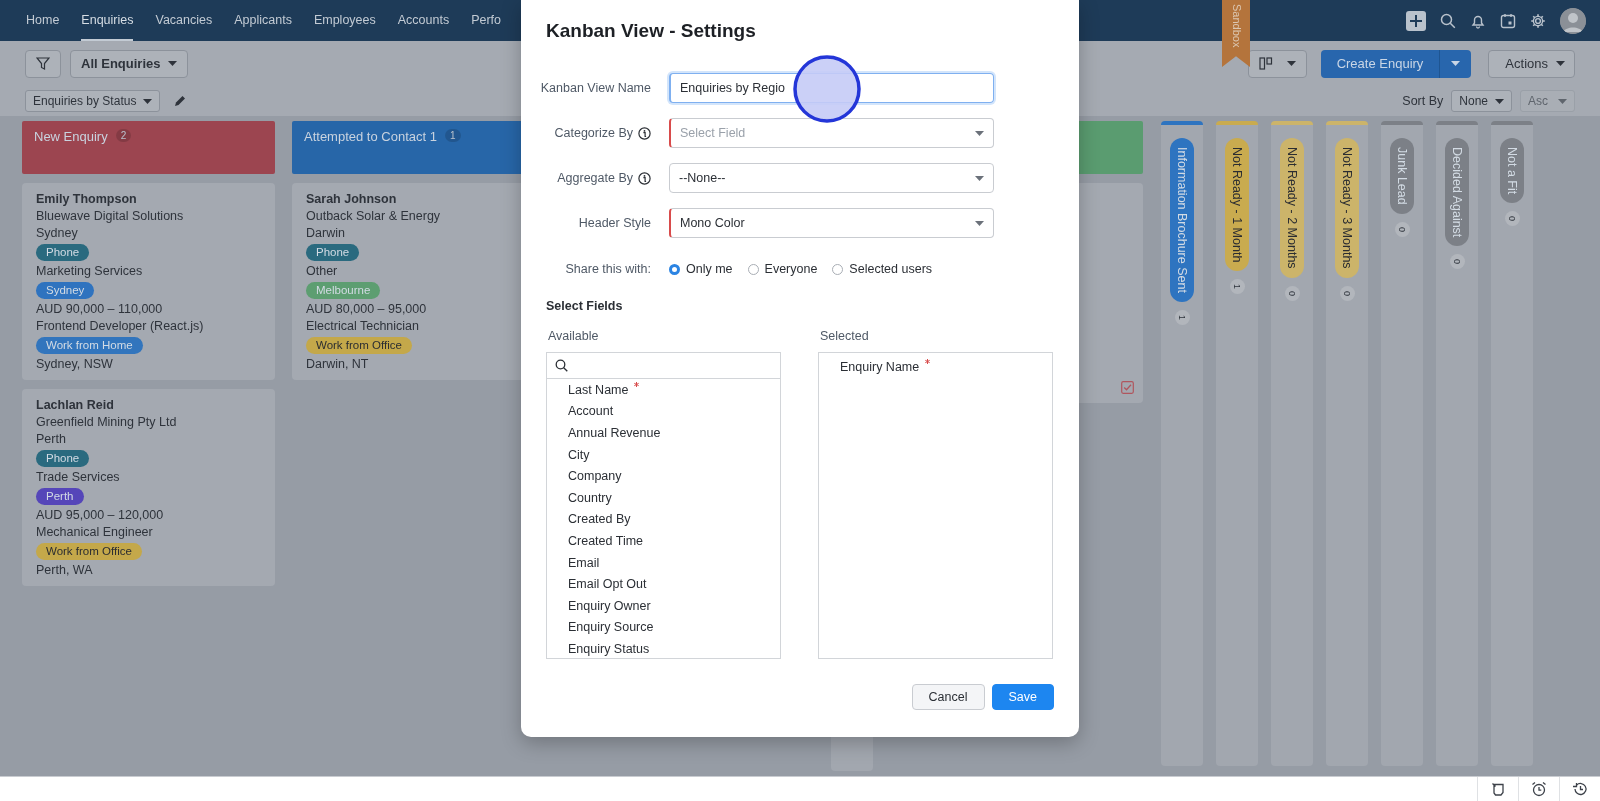 The width and height of the screenshot is (1600, 801). I want to click on click-marker, so click(827, 89).